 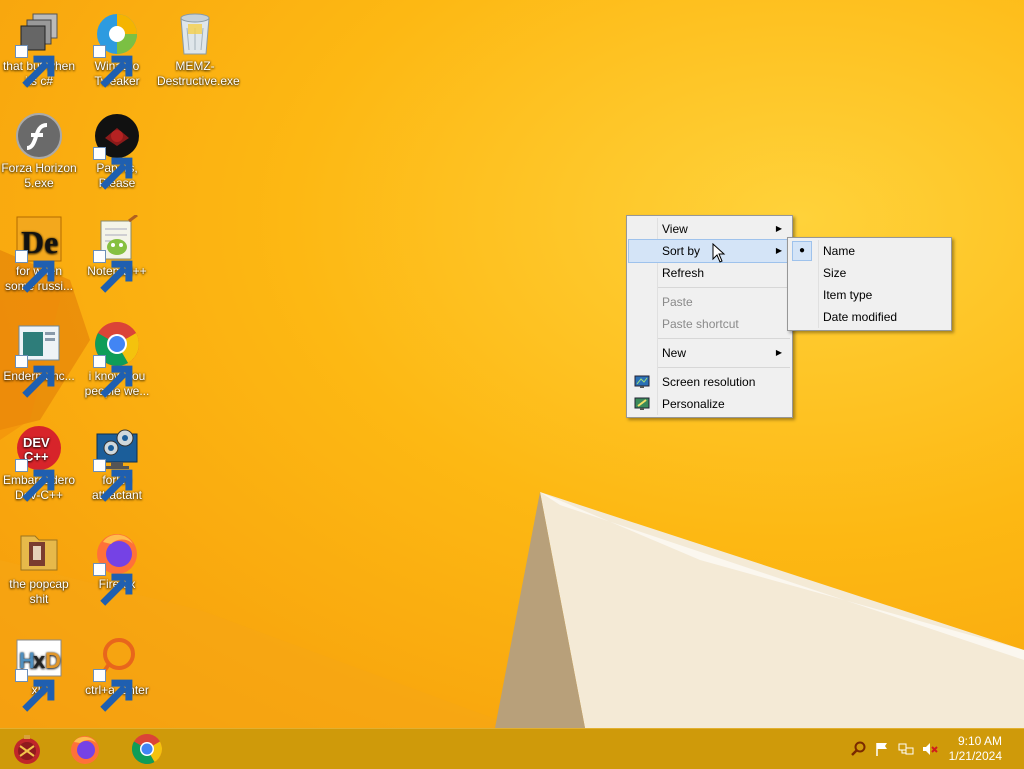 I want to click on svg-text: DEV, so click(x=36, y=442).